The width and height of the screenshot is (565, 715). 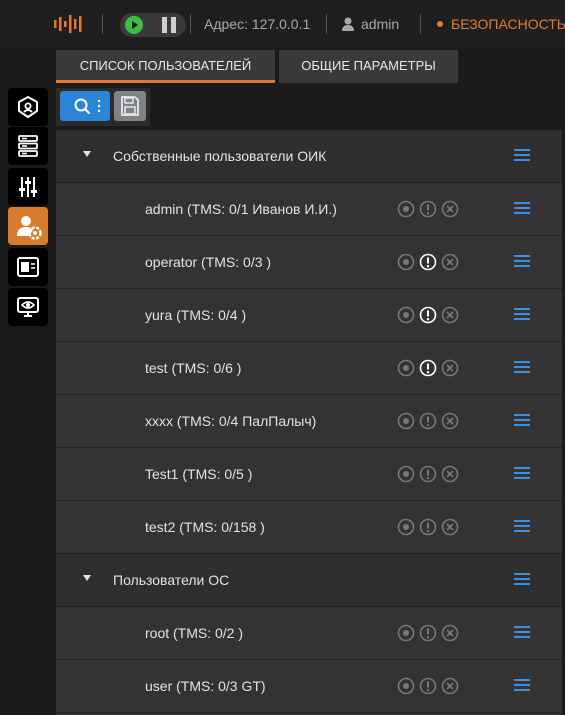 I want to click on user-label: user (TMS: 0/3 GT), so click(x=205, y=686).